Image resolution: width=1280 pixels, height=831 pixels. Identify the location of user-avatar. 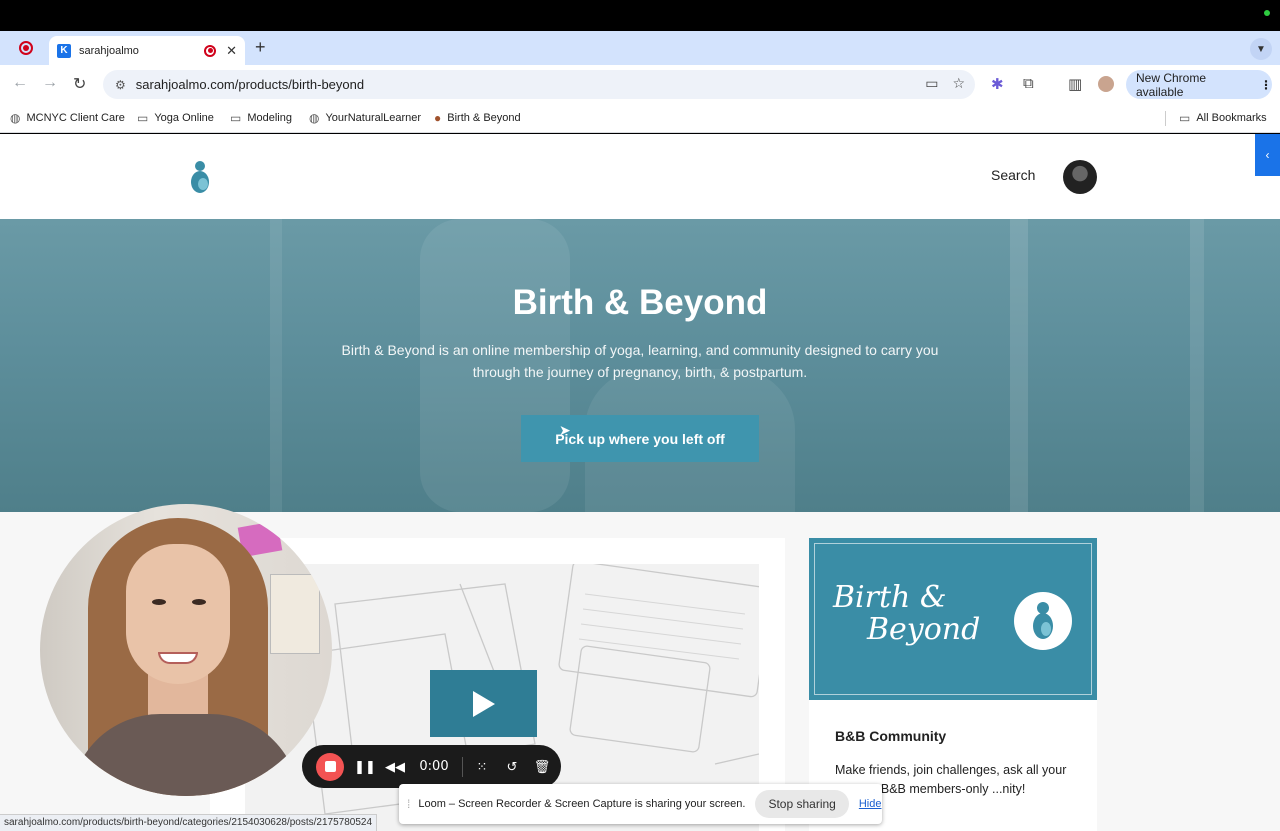
(1080, 177).